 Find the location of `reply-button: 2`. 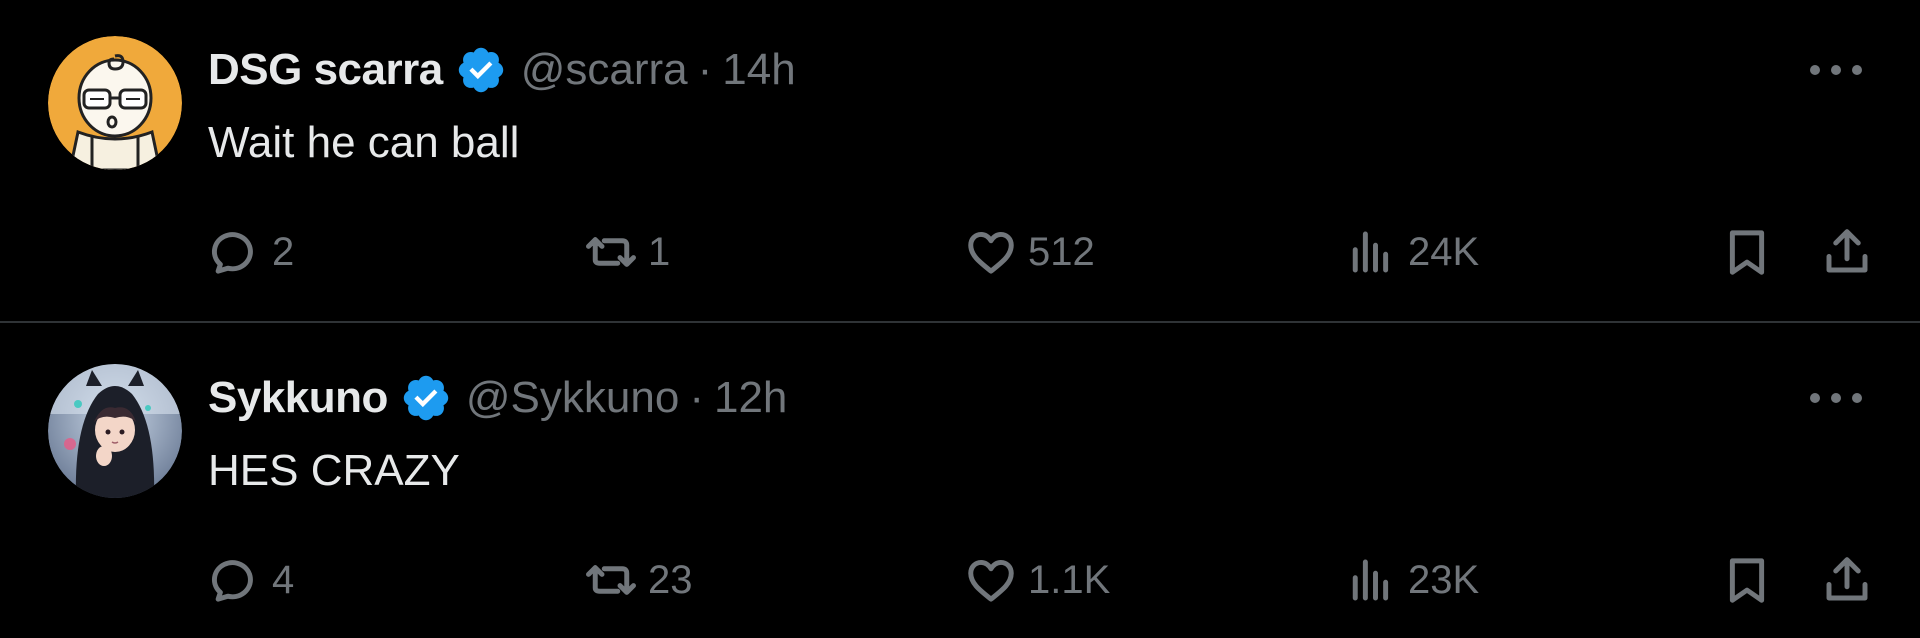

reply-button: 2 is located at coordinates (251, 252).